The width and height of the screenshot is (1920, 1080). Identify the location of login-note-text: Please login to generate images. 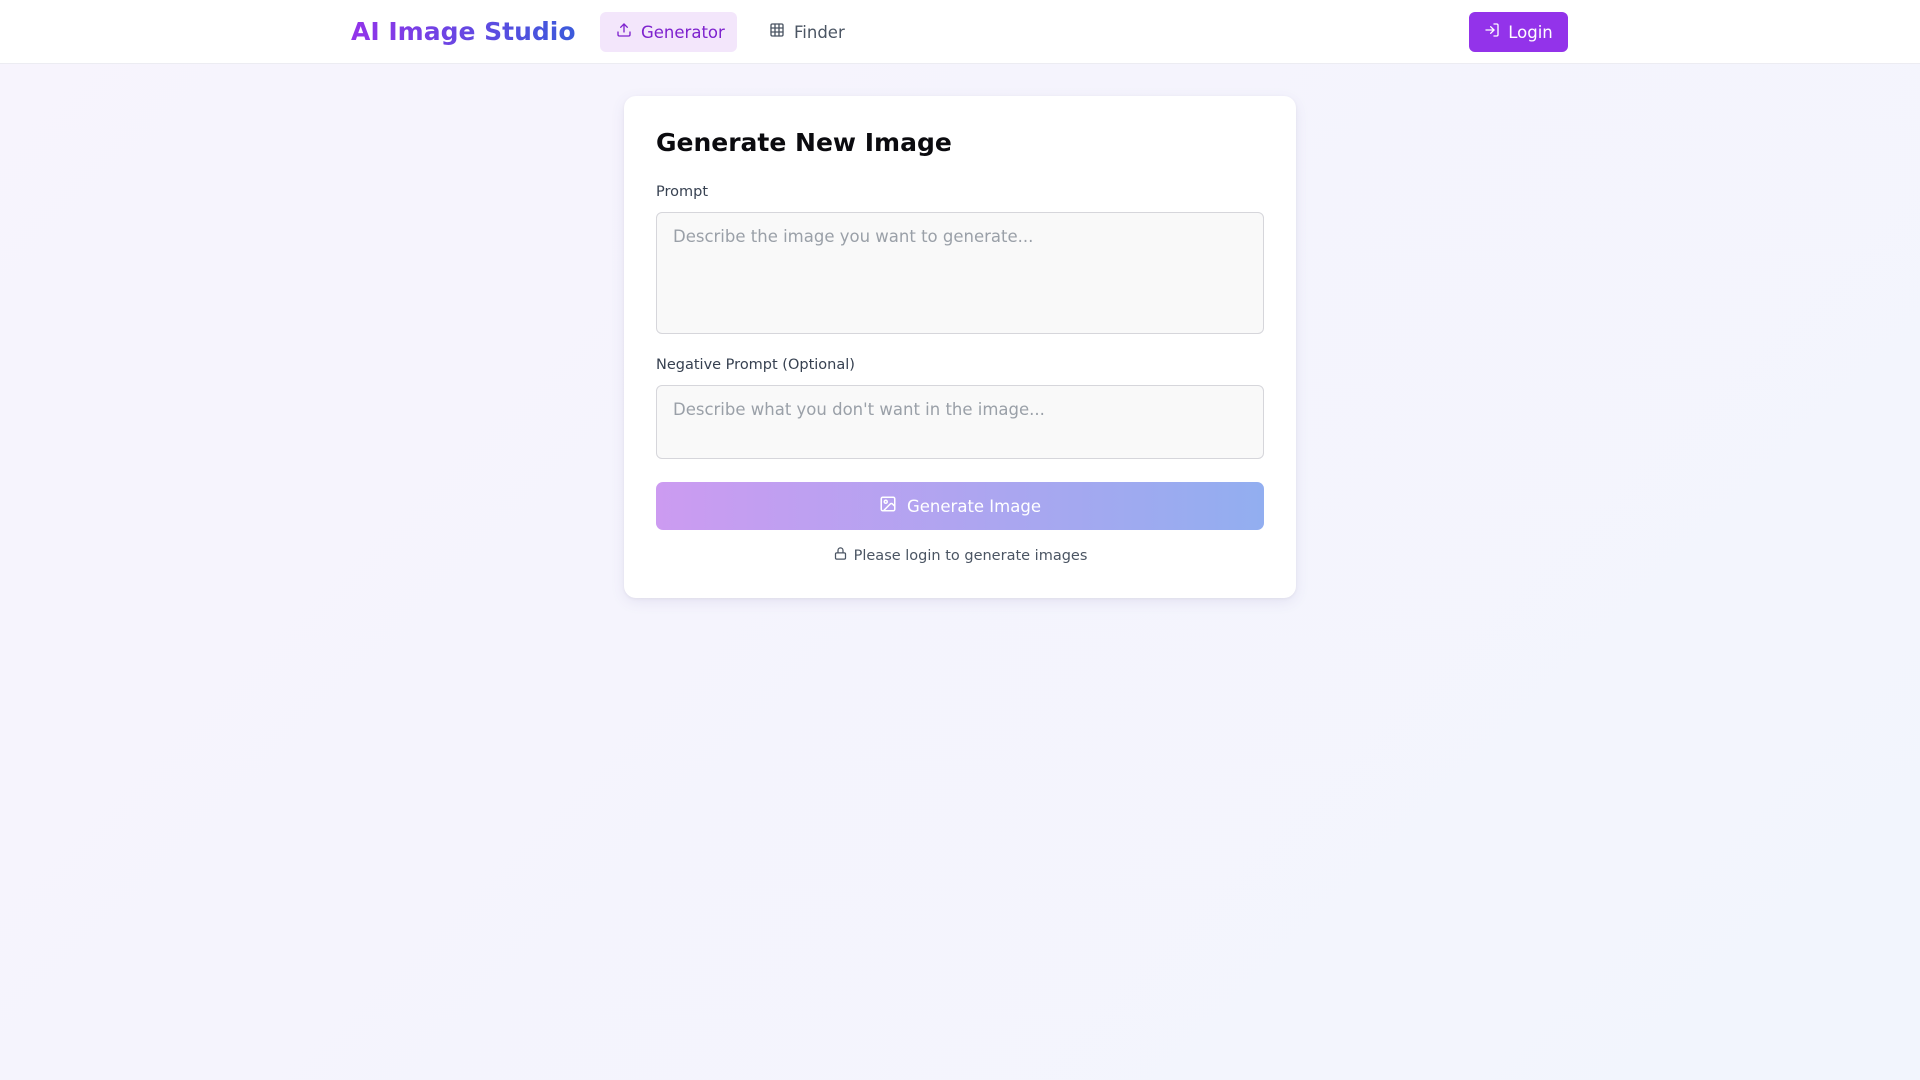
(970, 555).